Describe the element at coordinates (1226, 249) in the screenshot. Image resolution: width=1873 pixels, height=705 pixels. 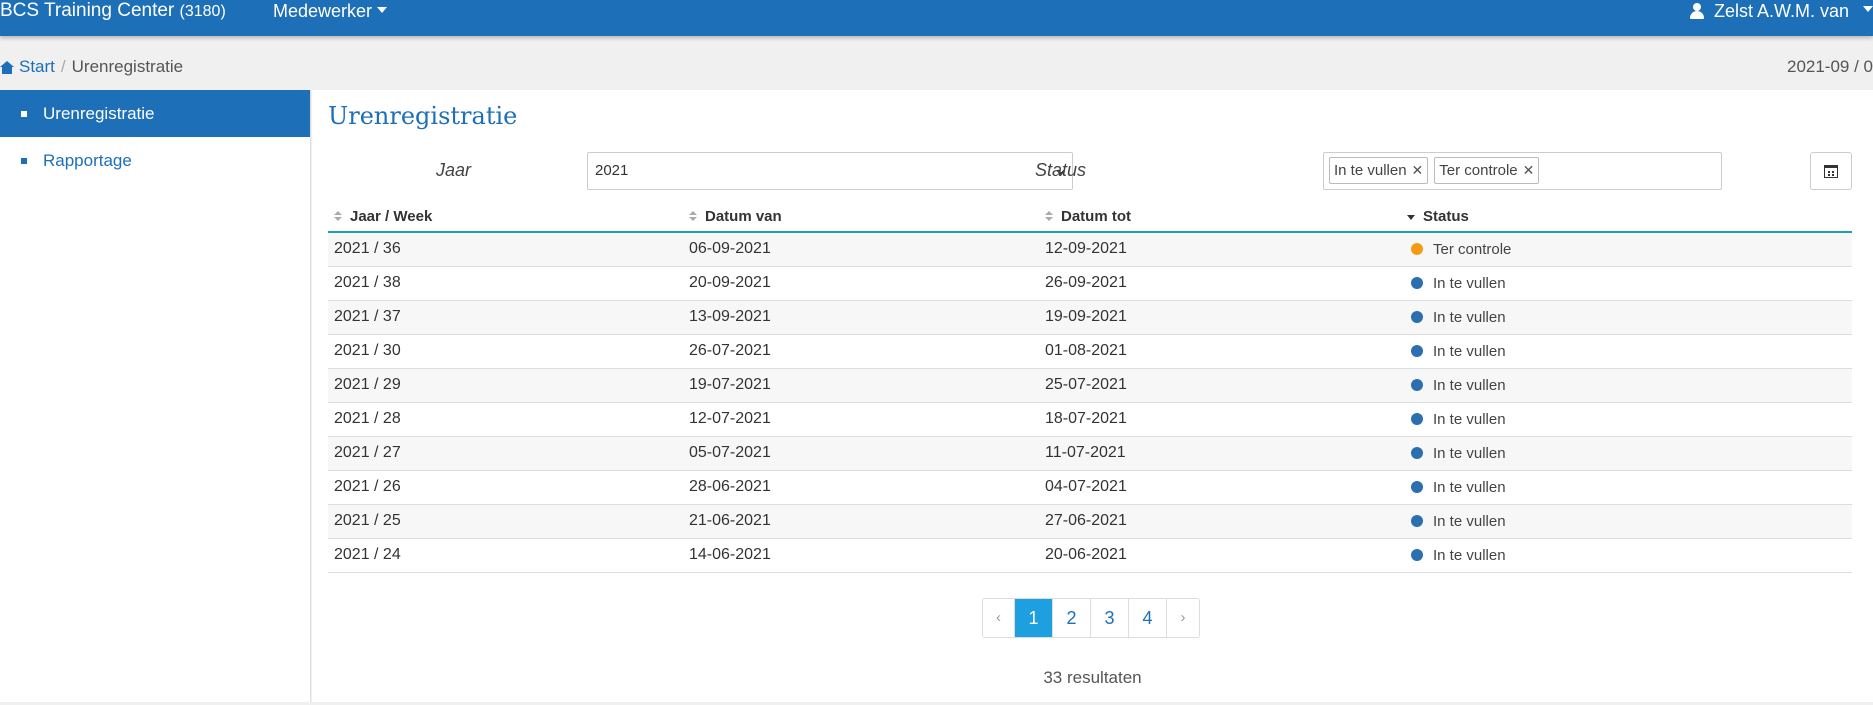
I see `cell-datum-tot: 12-09-2021` at that location.